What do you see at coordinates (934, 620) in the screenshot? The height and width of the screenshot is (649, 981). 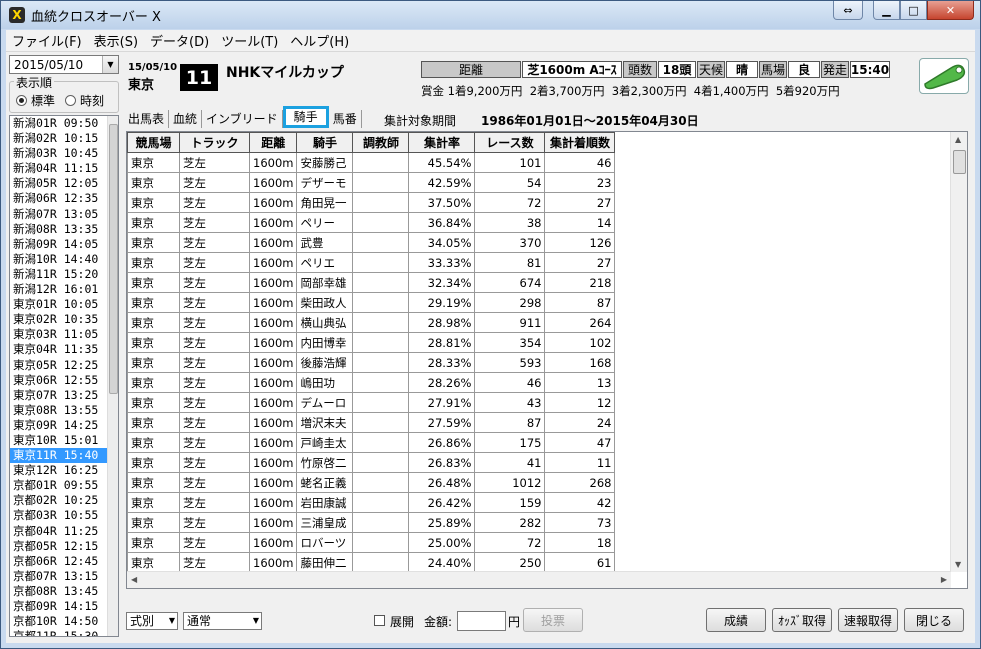 I see `close-button: 閉じる` at bounding box center [934, 620].